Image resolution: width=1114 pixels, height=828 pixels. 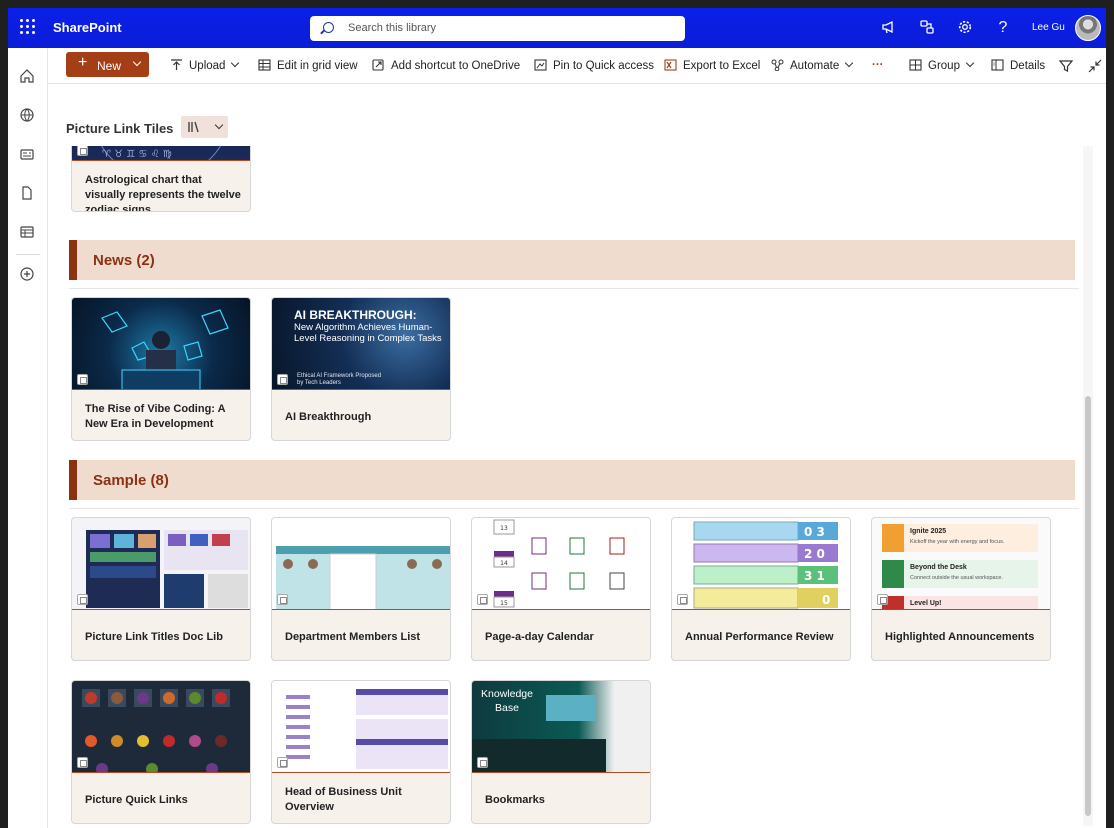 I want to click on divider, so click(x=574, y=508).